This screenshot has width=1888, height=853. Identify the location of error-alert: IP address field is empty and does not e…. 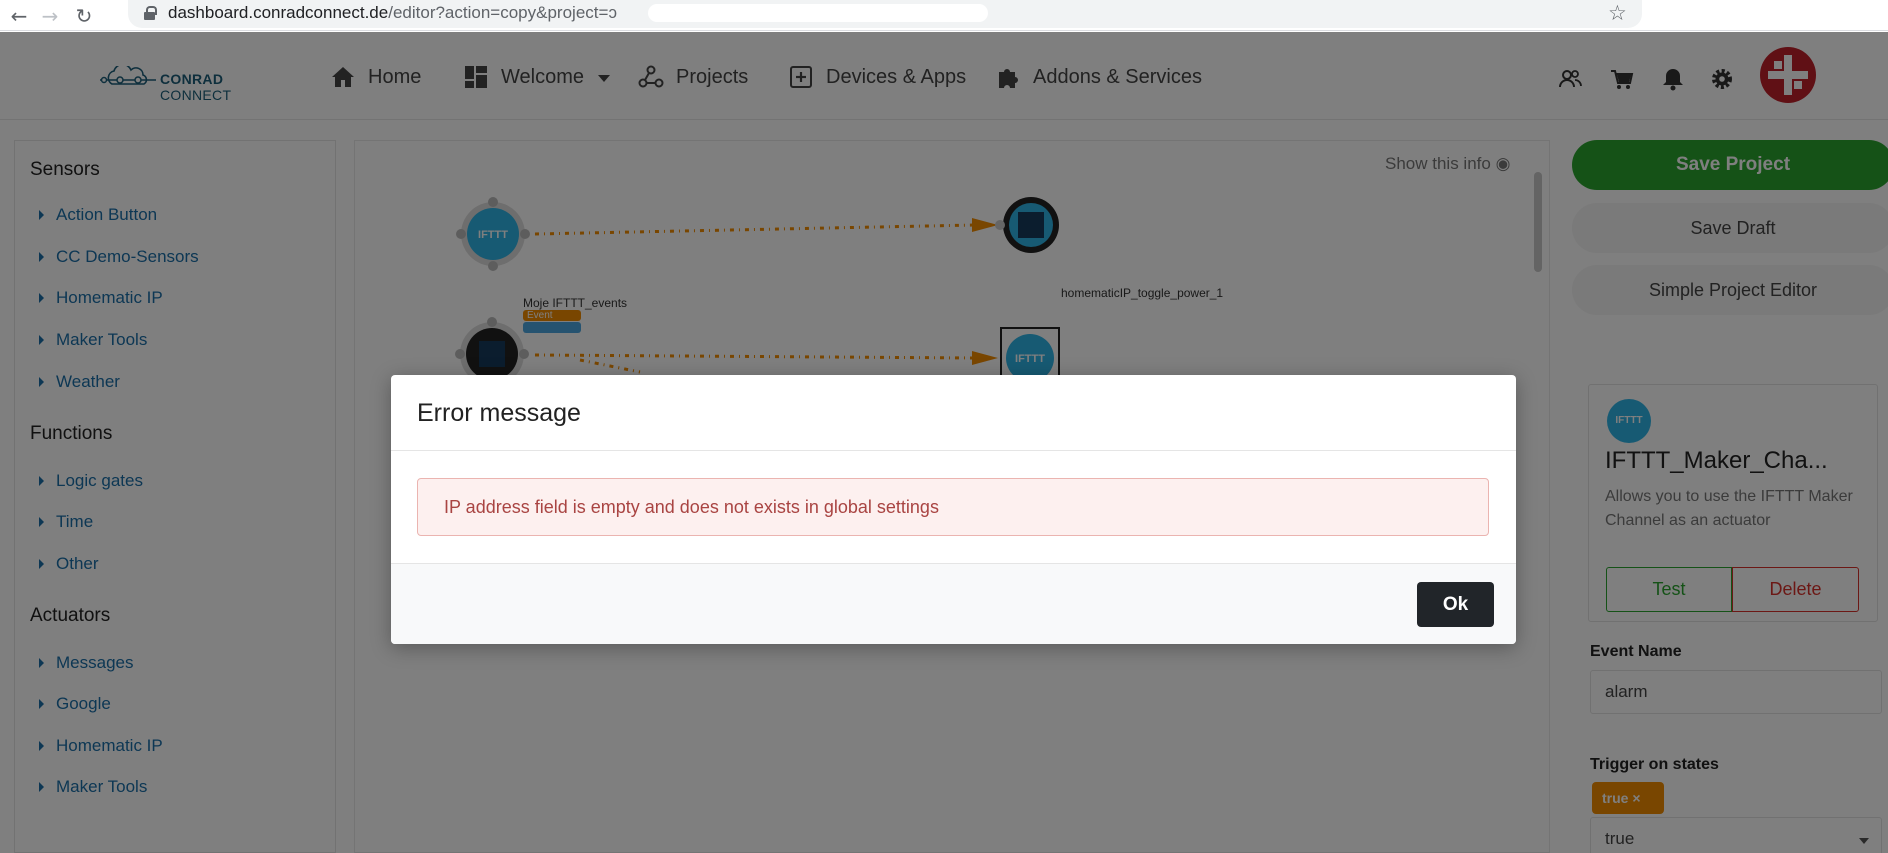
(953, 507).